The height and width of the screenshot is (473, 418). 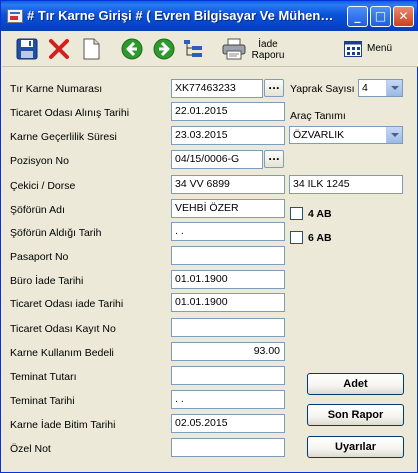 What do you see at coordinates (355, 415) in the screenshot?
I see `son-rapor-button: Son Rapor` at bounding box center [355, 415].